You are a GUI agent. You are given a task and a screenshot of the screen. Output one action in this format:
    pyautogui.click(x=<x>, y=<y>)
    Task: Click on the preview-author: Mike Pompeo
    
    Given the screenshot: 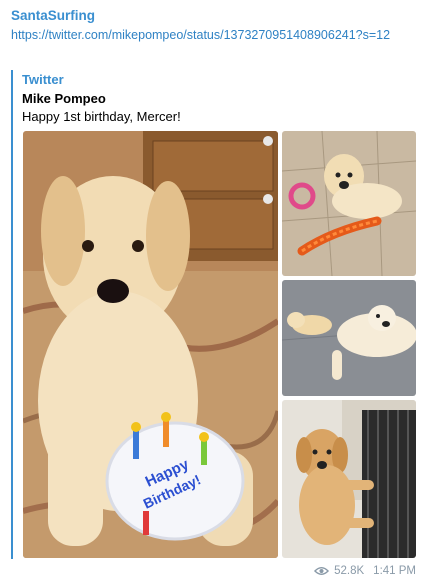 What is the action you would take?
    pyautogui.click(x=64, y=98)
    